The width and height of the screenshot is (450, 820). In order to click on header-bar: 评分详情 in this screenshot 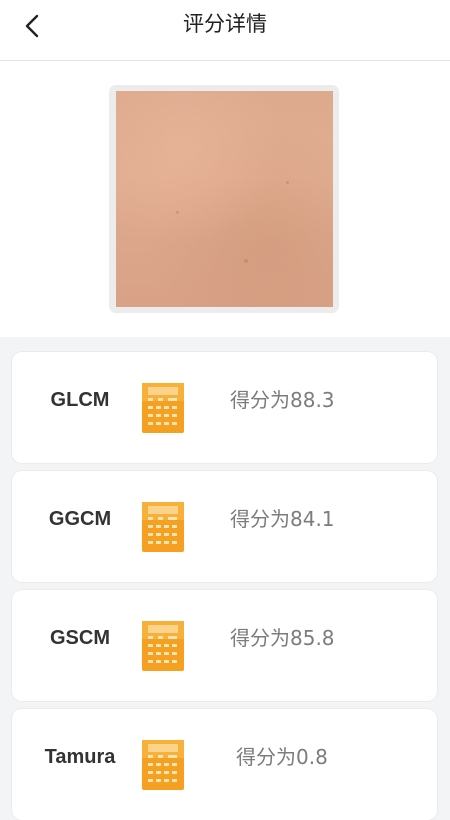, I will do `click(225, 30)`.